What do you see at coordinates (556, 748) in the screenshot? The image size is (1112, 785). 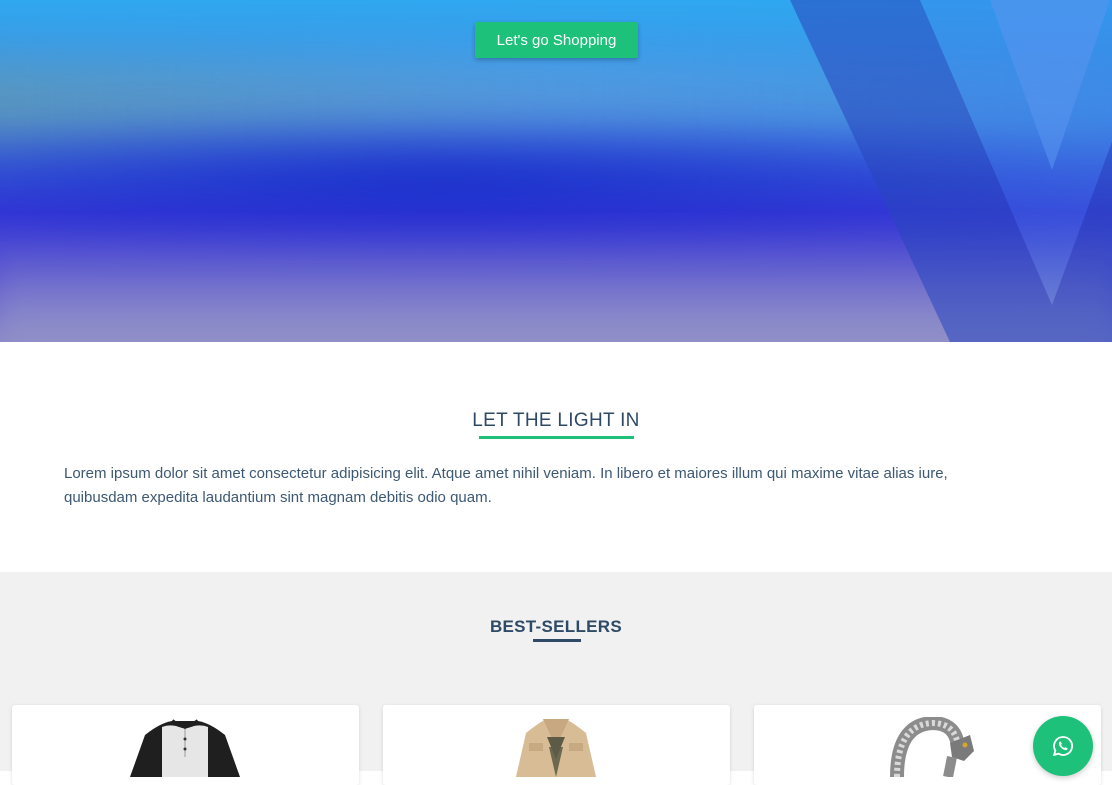 I see `jacket-image` at bounding box center [556, 748].